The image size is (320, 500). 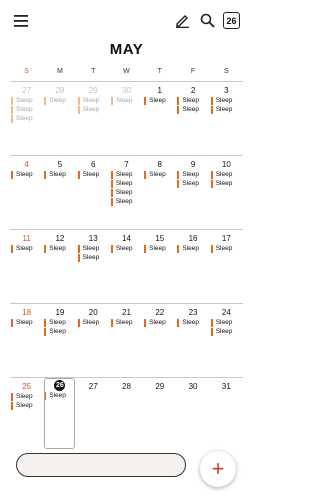 What do you see at coordinates (192, 415) in the screenshot?
I see `day-cell: 30` at bounding box center [192, 415].